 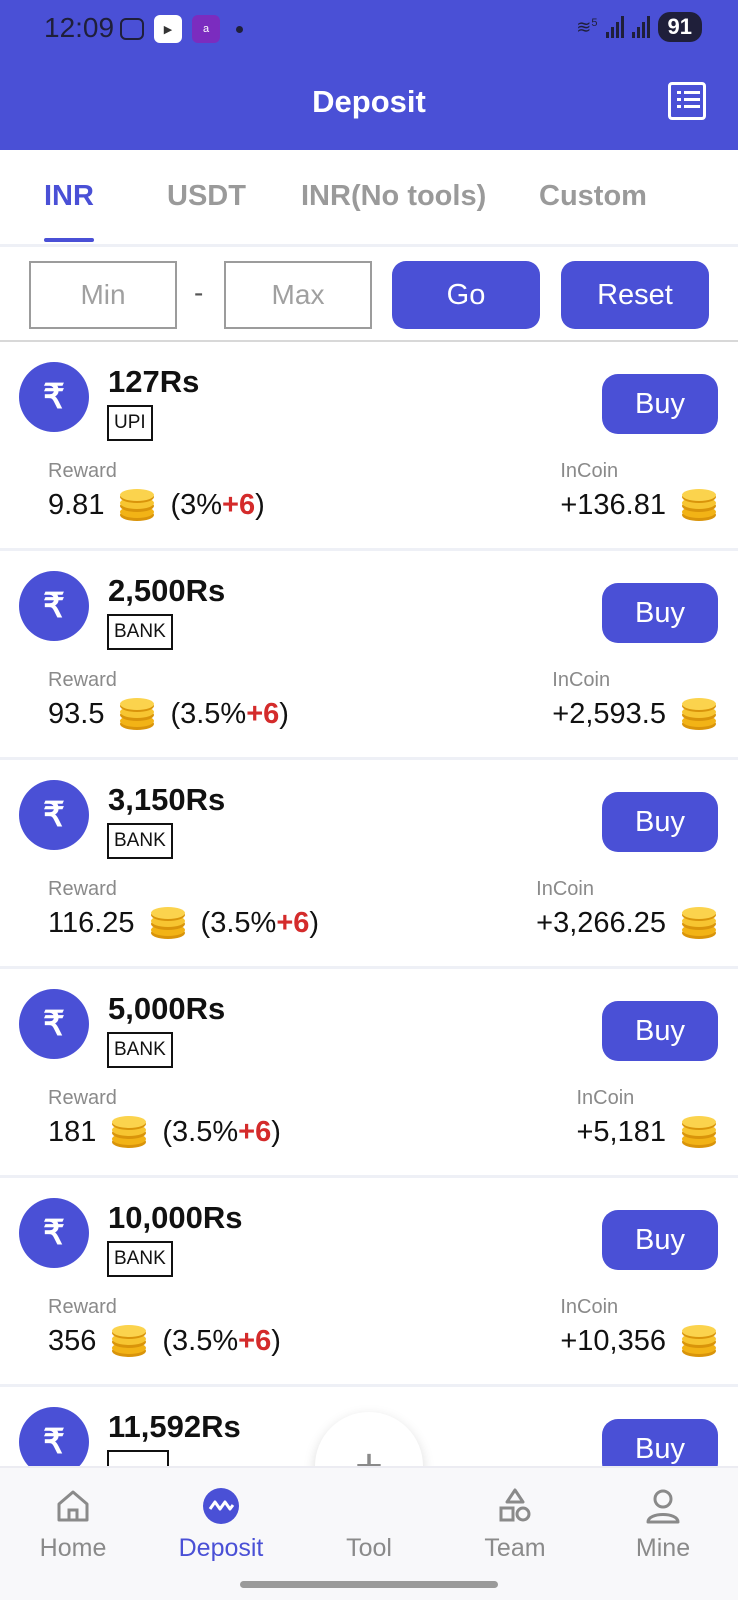 I want to click on incoin-value: +136.81, so click(x=639, y=505).